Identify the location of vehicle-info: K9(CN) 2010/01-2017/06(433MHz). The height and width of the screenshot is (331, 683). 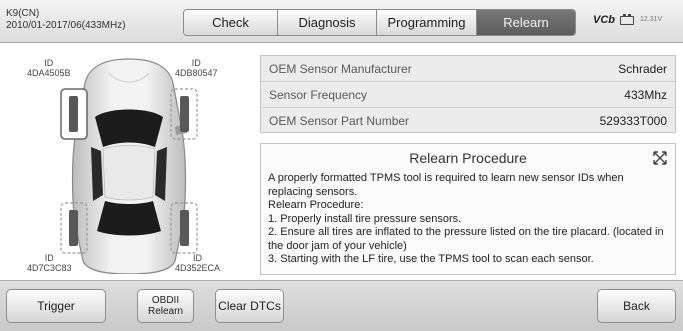
(66, 20).